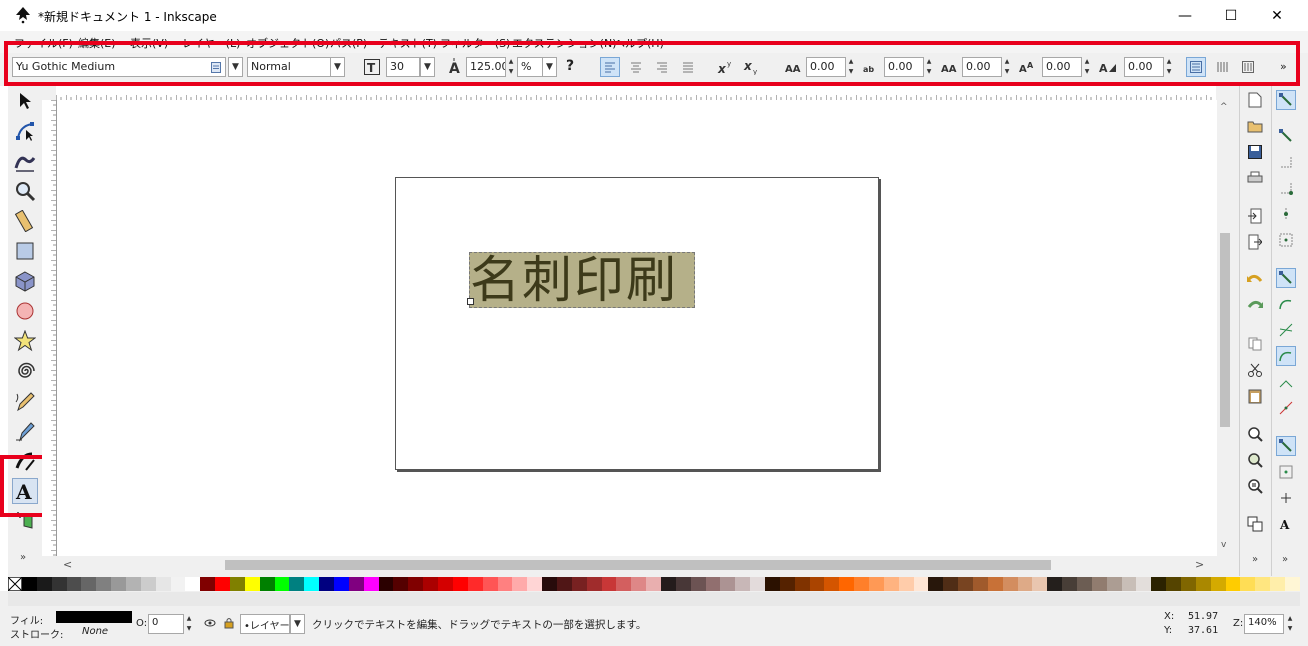  What do you see at coordinates (95, 631) in the screenshot?
I see `stroke-value: None` at bounding box center [95, 631].